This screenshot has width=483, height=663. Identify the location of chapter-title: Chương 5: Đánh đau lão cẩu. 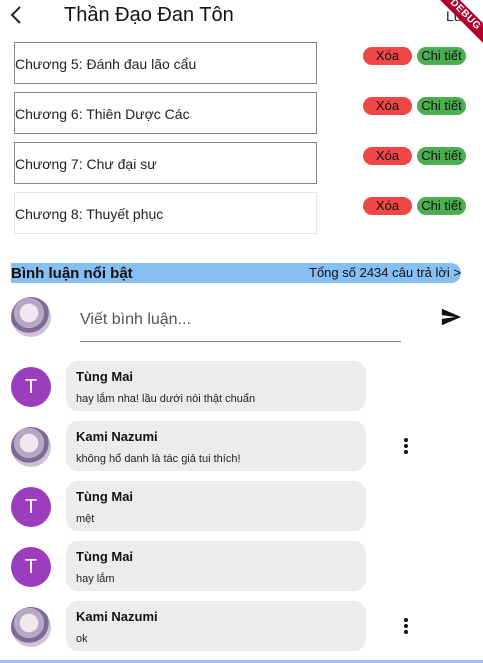
(106, 64).